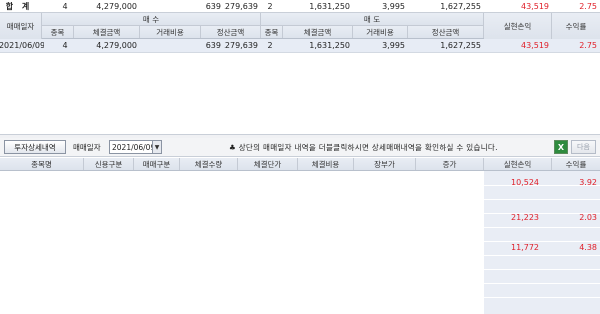  I want to click on summary-sell-count: 2, so click(270, 6).